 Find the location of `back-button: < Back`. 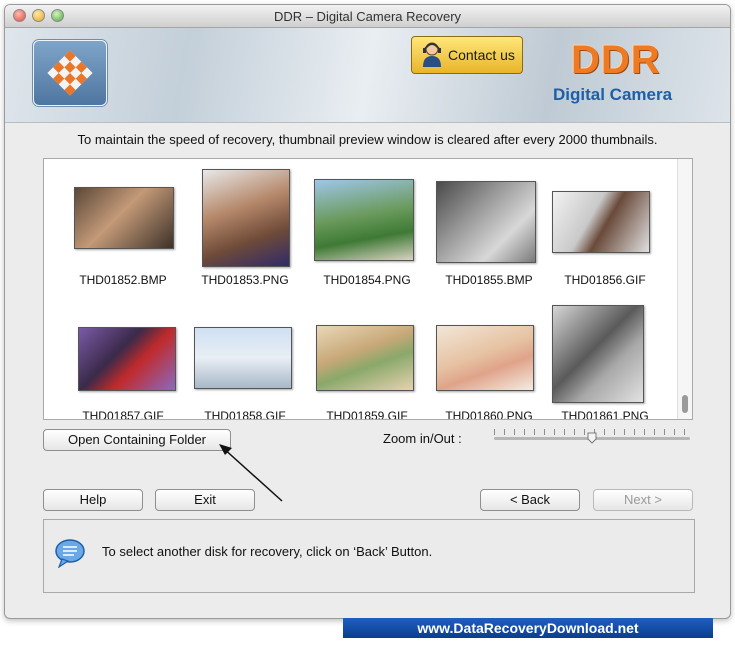

back-button: < Back is located at coordinates (530, 500).